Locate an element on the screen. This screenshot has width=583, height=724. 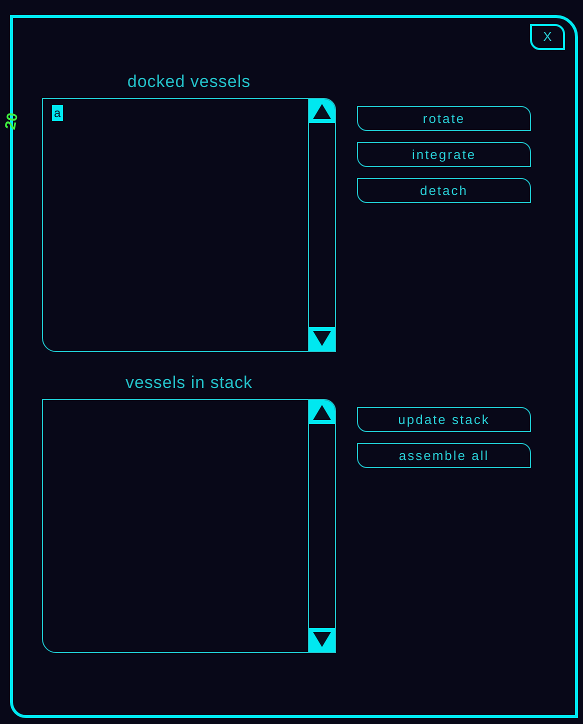
action-button: assemble all is located at coordinates (444, 455).